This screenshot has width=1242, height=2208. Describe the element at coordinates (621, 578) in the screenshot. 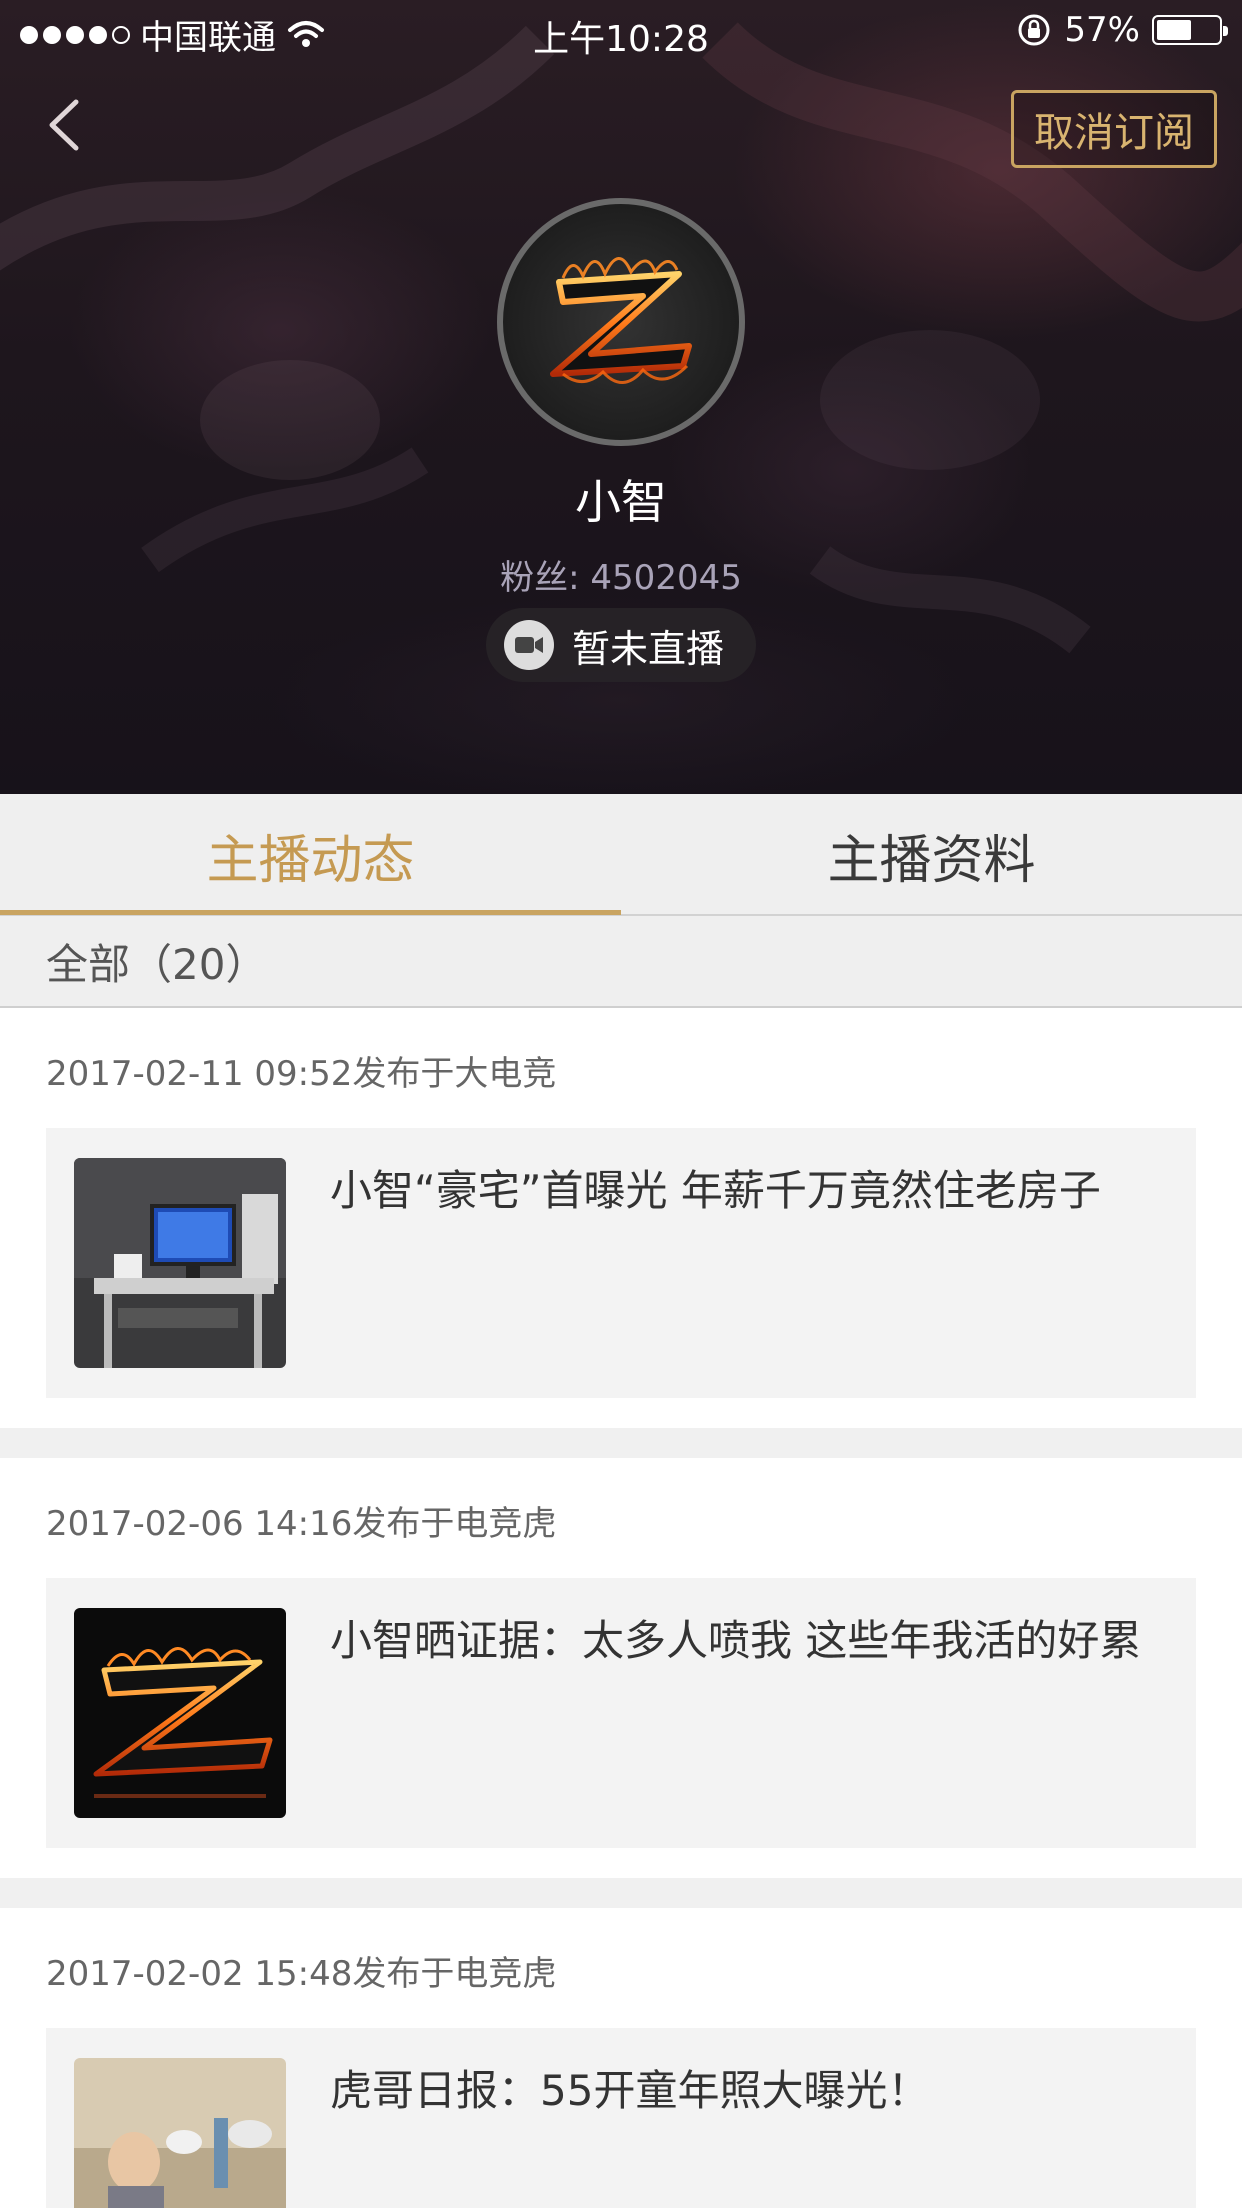

I see `fan-count: 粉丝: 4502045` at that location.